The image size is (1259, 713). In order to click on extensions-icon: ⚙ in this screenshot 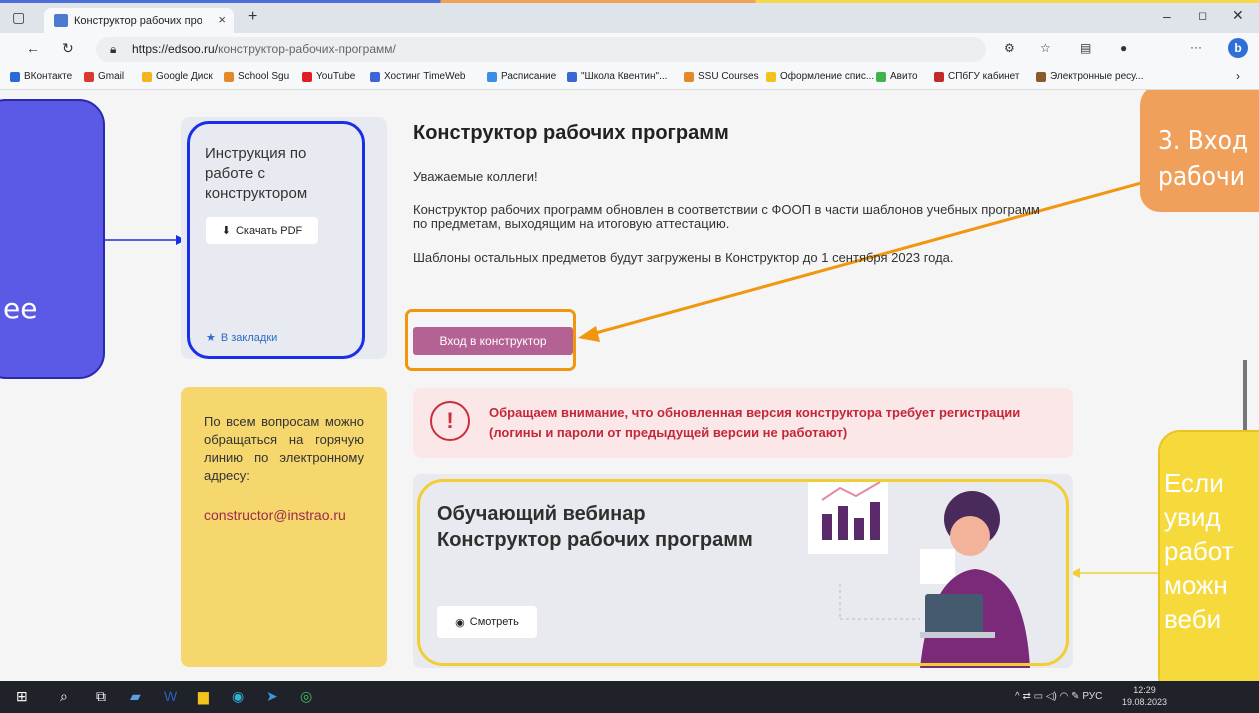, I will do `click(1009, 48)`.